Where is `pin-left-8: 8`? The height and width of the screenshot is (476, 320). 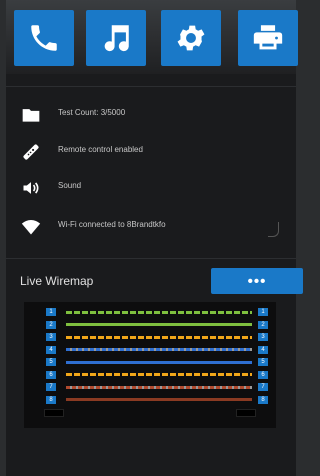
pin-left-8: 8 is located at coordinates (51, 399).